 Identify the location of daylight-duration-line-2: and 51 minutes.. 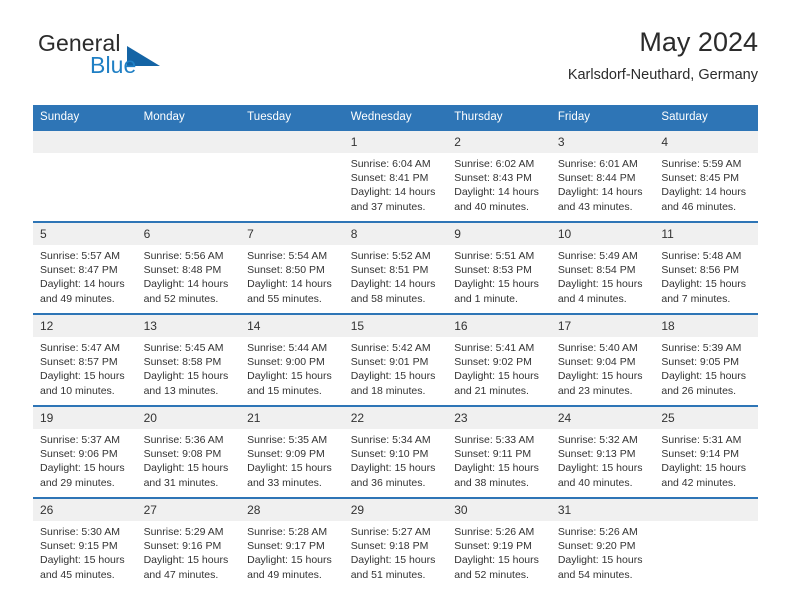
(388, 574).